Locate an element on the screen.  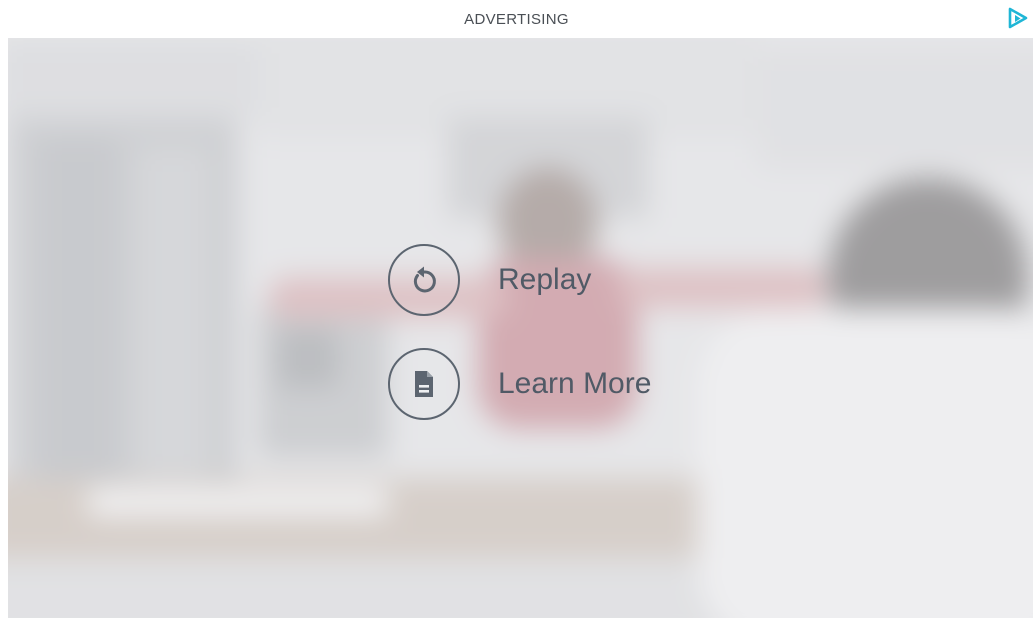
advertising-label: ADVERTISING is located at coordinates (516, 19).